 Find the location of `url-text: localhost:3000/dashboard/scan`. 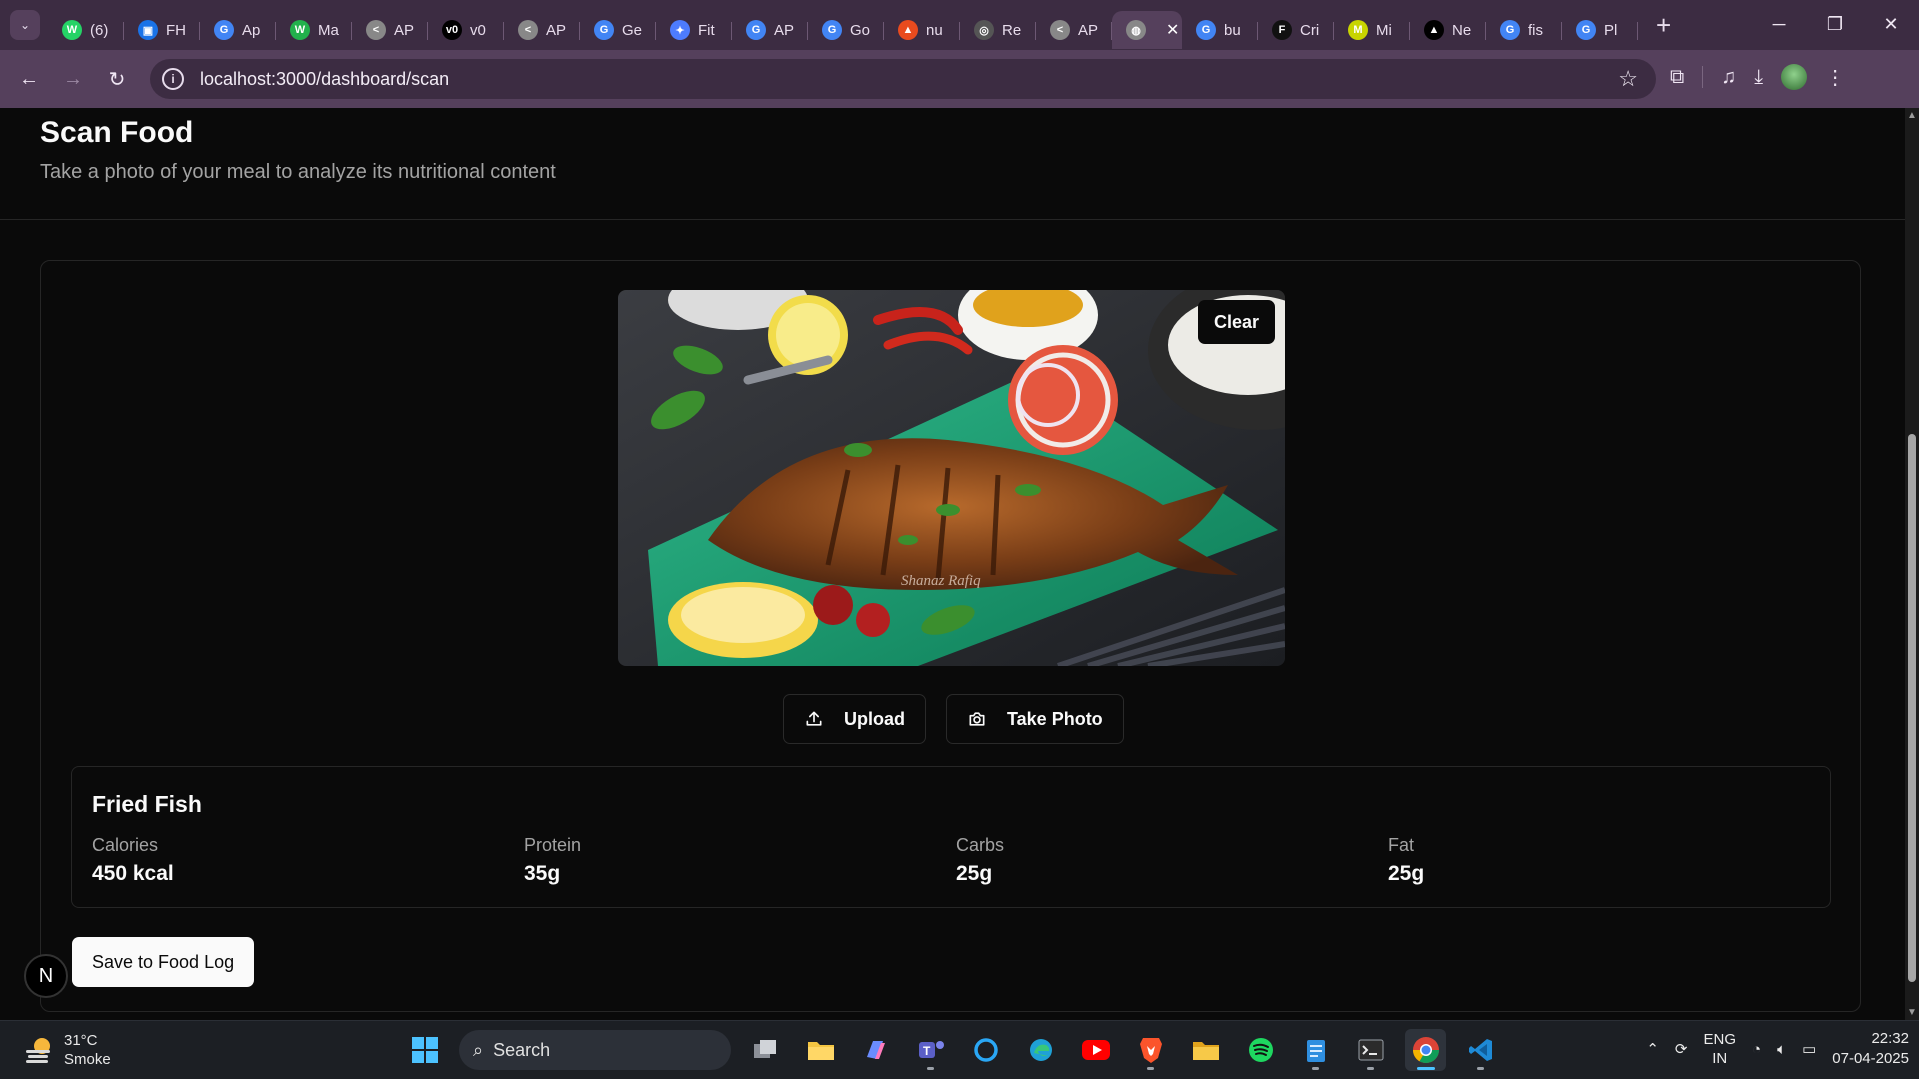

url-text: localhost:3000/dashboard/scan is located at coordinates (324, 79).